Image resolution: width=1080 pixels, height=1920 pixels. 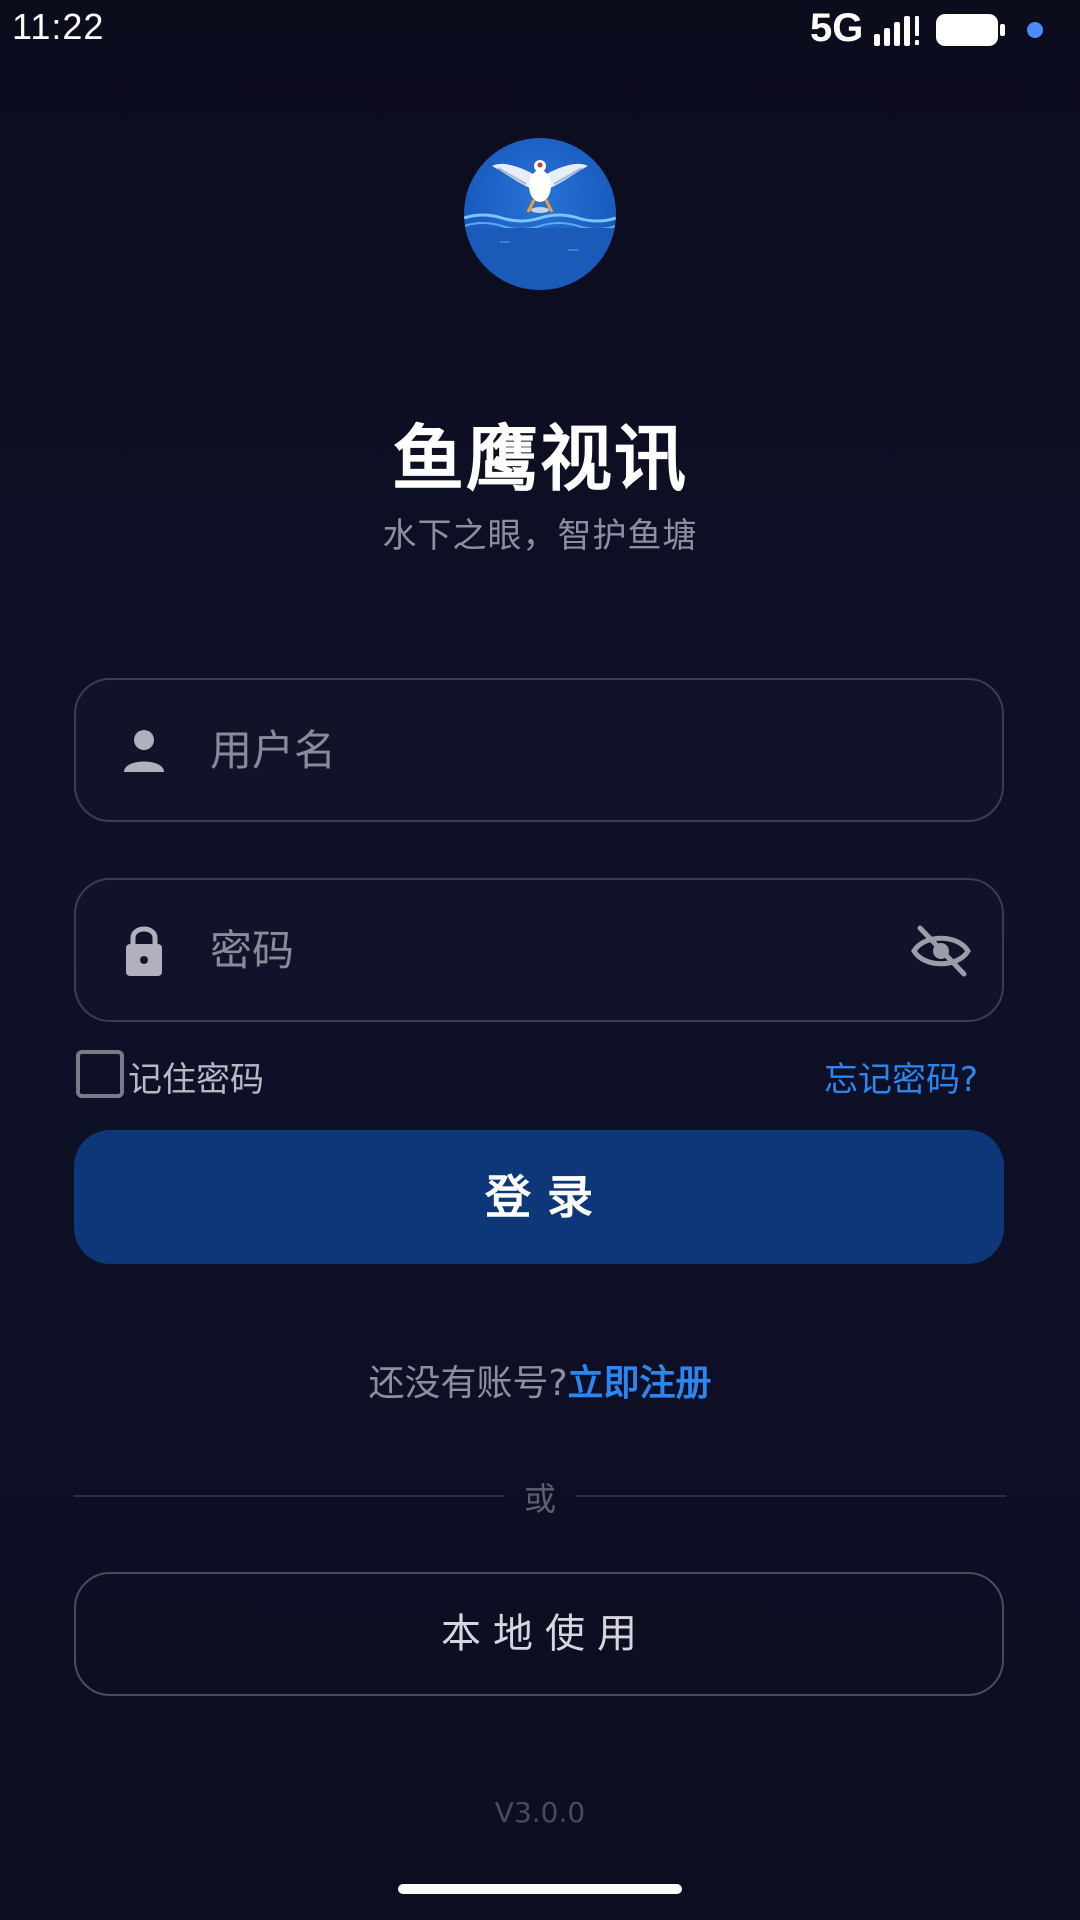 I want to click on app-subtitle: 水下之眼，智护鱼塘, so click(x=540, y=536).